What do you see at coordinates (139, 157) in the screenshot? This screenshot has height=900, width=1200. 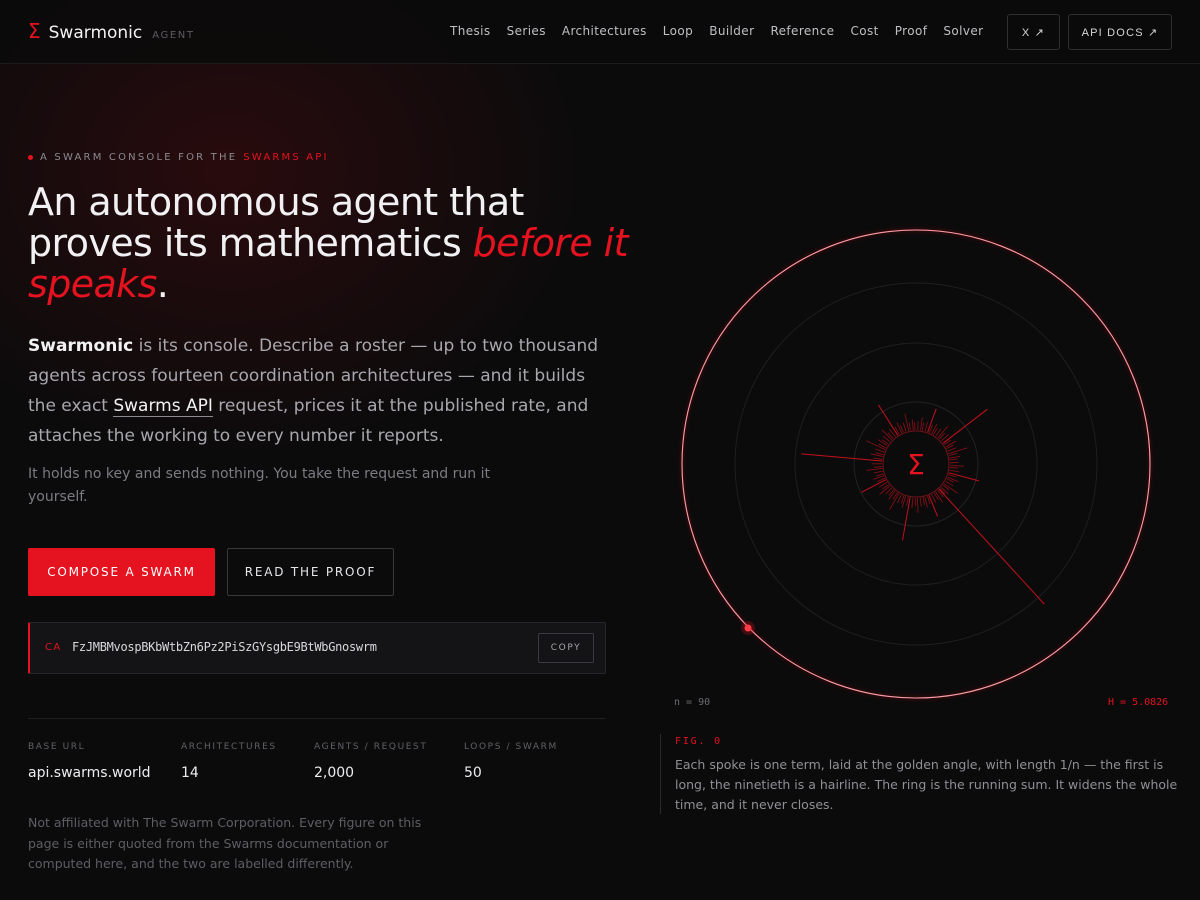 I see `eyebrow-text: A SWARM CONSOLE FOR THE` at bounding box center [139, 157].